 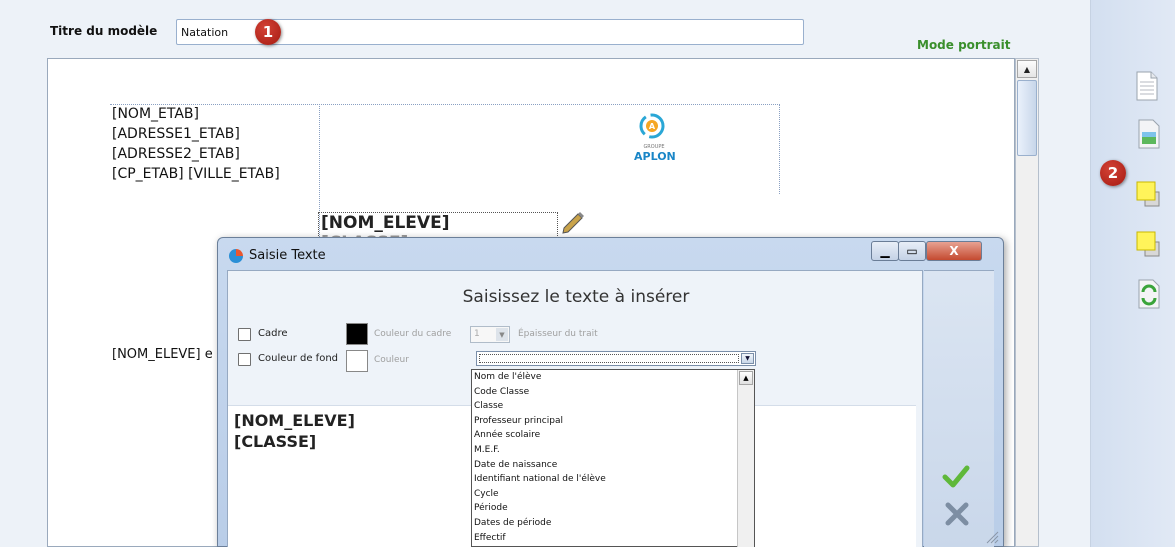 What do you see at coordinates (176, 154) in the screenshot?
I see `etab-line: [ADRESSE2_ETAB]` at bounding box center [176, 154].